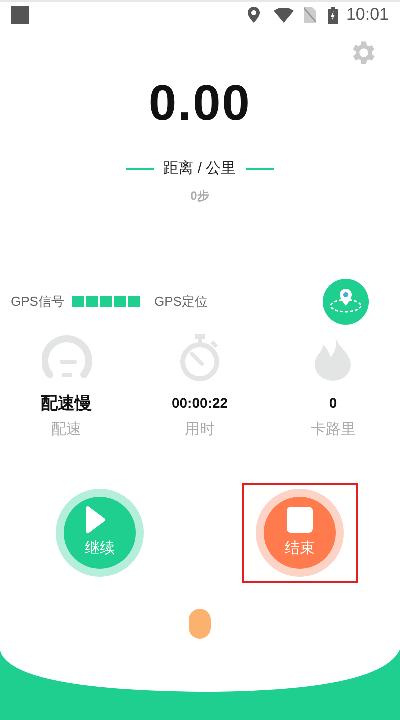 The image size is (400, 720). What do you see at coordinates (333, 430) in the screenshot?
I see `stat-label: 卡路里` at bounding box center [333, 430].